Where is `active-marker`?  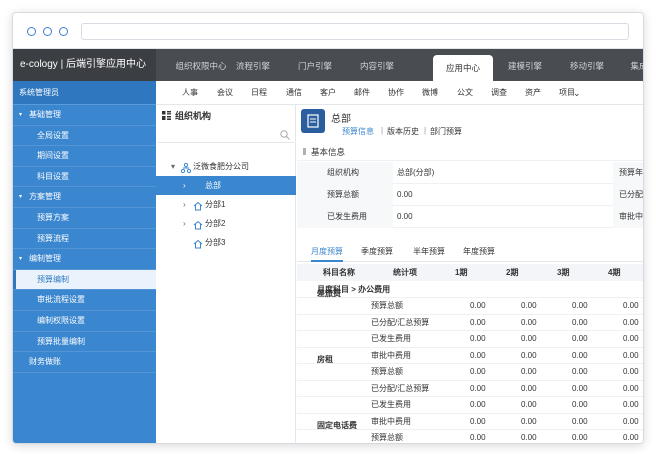 active-marker is located at coordinates (14, 279).